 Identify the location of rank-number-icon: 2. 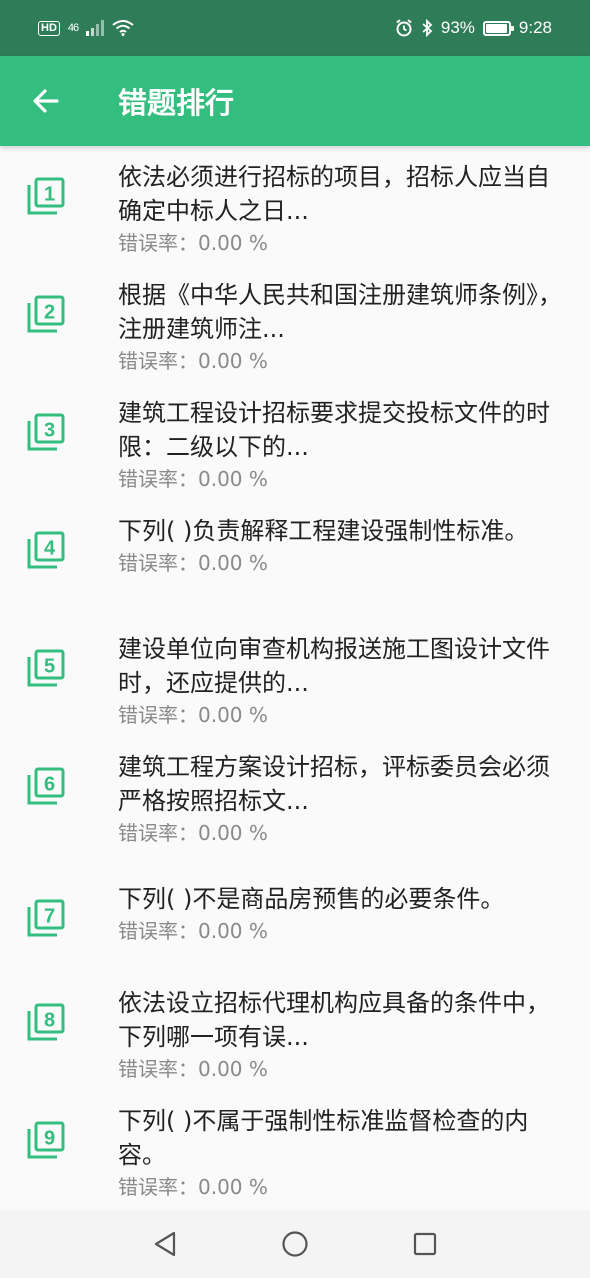
(46, 314).